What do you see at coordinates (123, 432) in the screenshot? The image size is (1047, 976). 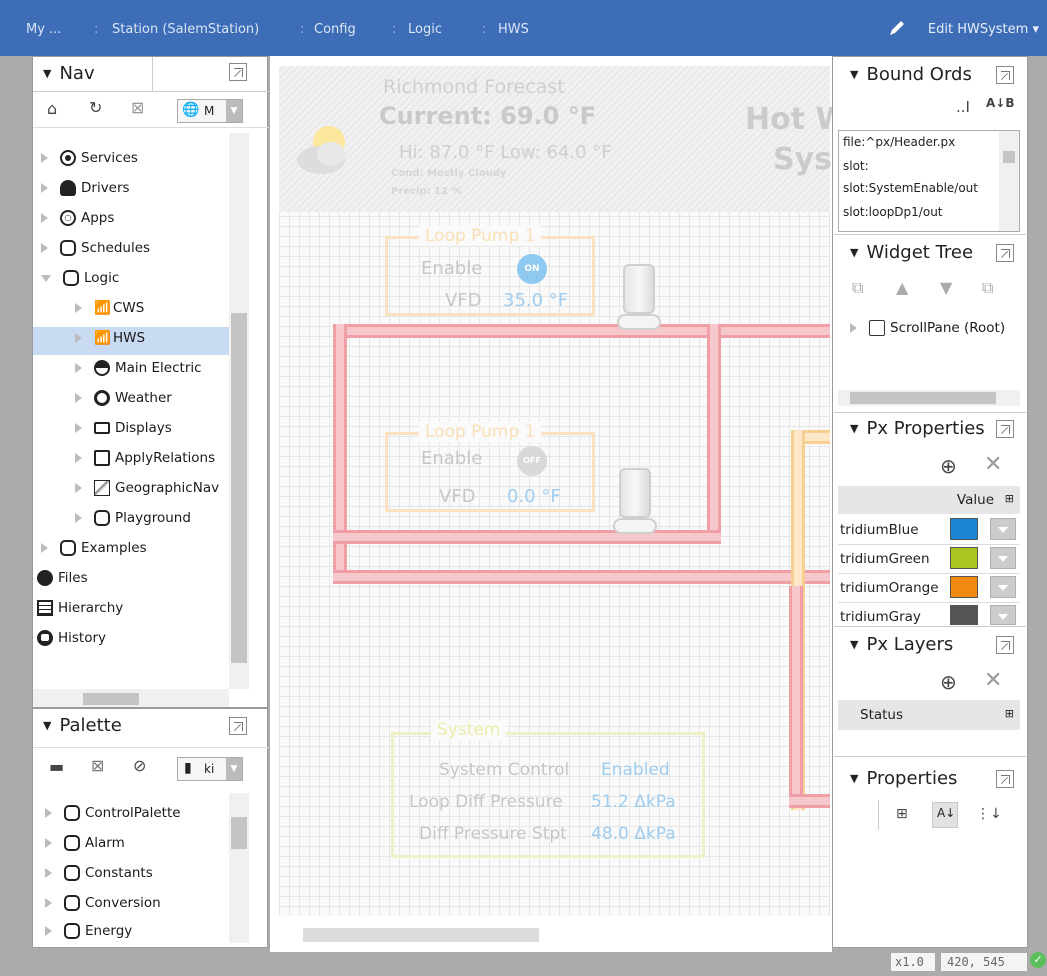 I see `nav-item-displays: Displays` at bounding box center [123, 432].